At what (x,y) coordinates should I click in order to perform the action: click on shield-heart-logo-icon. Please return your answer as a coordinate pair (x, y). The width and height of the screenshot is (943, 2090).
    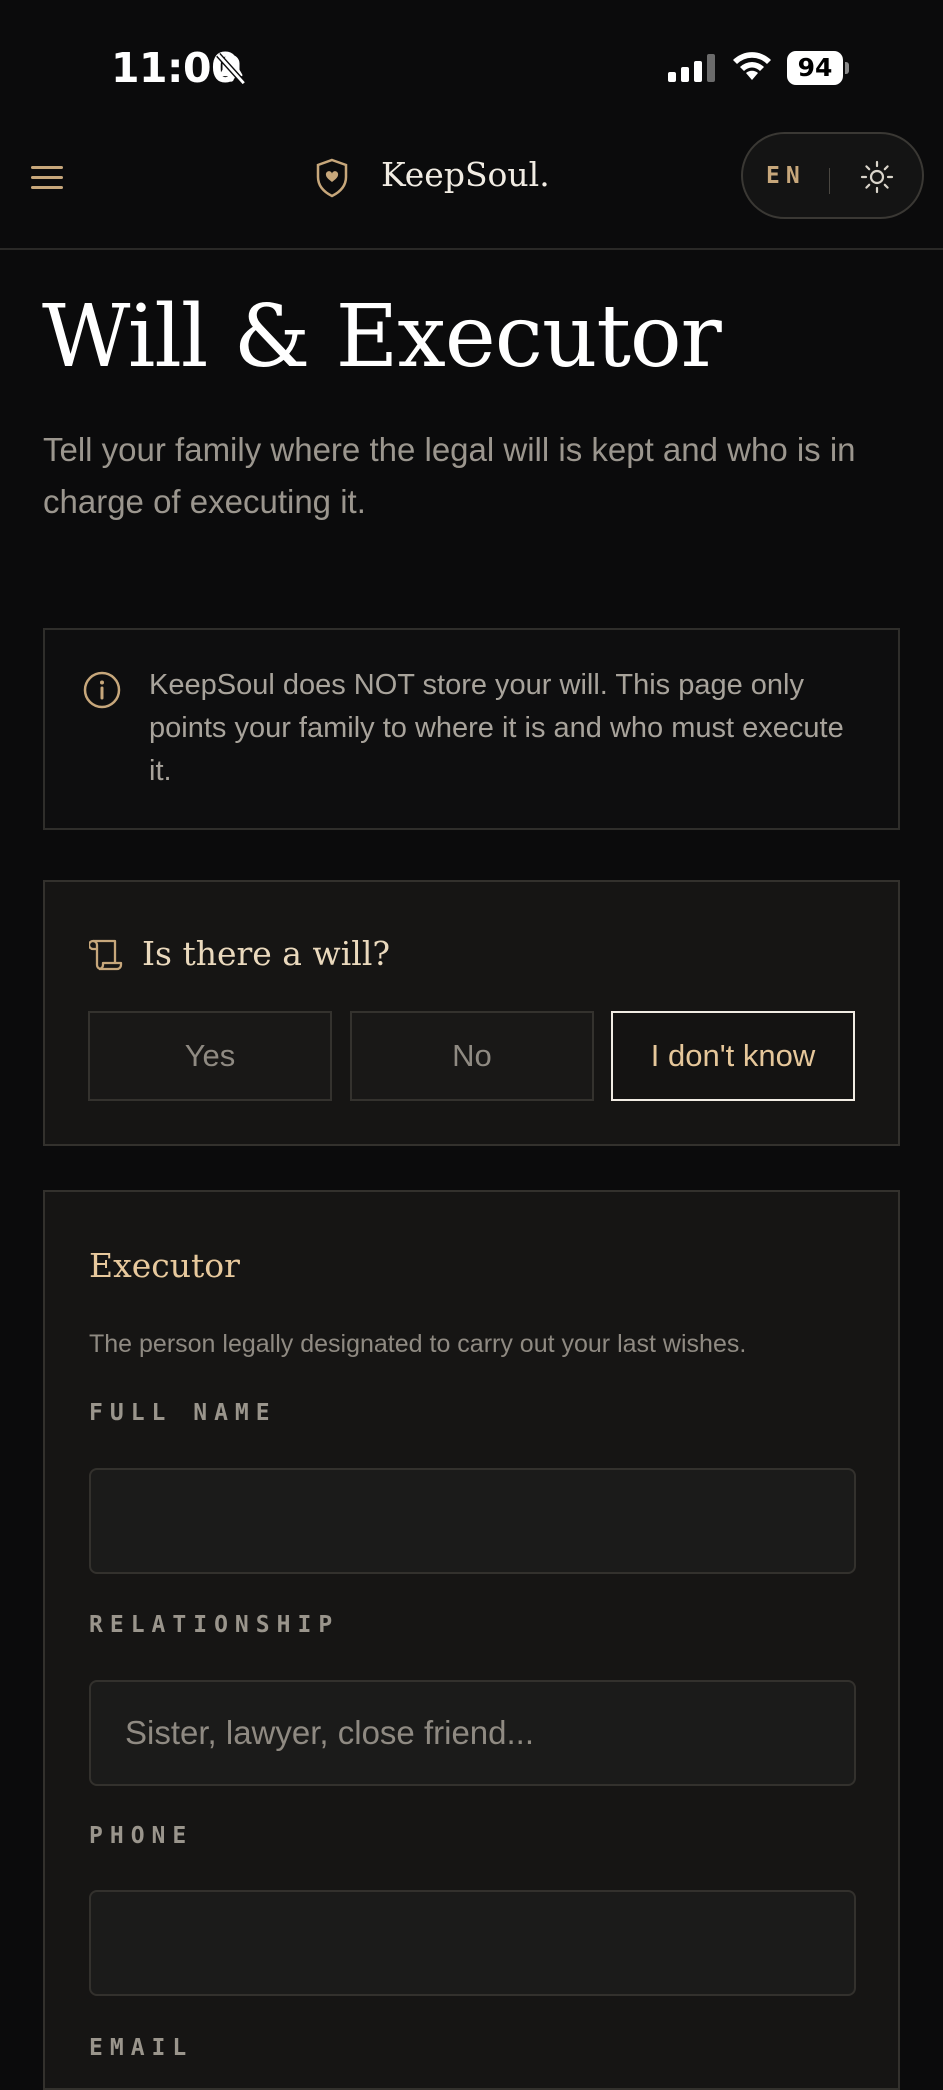
    Looking at the image, I should click on (332, 180).